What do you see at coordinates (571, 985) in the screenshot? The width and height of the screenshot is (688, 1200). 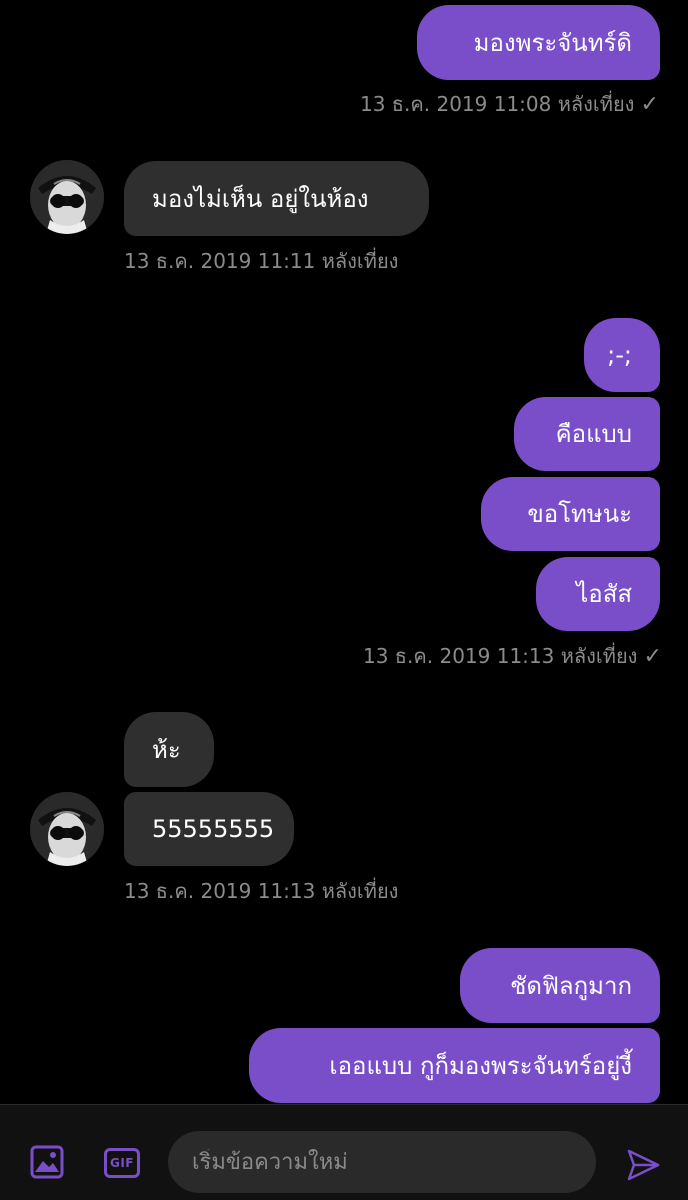 I see `message-text: ชัดฟิลกูมาก` at bounding box center [571, 985].